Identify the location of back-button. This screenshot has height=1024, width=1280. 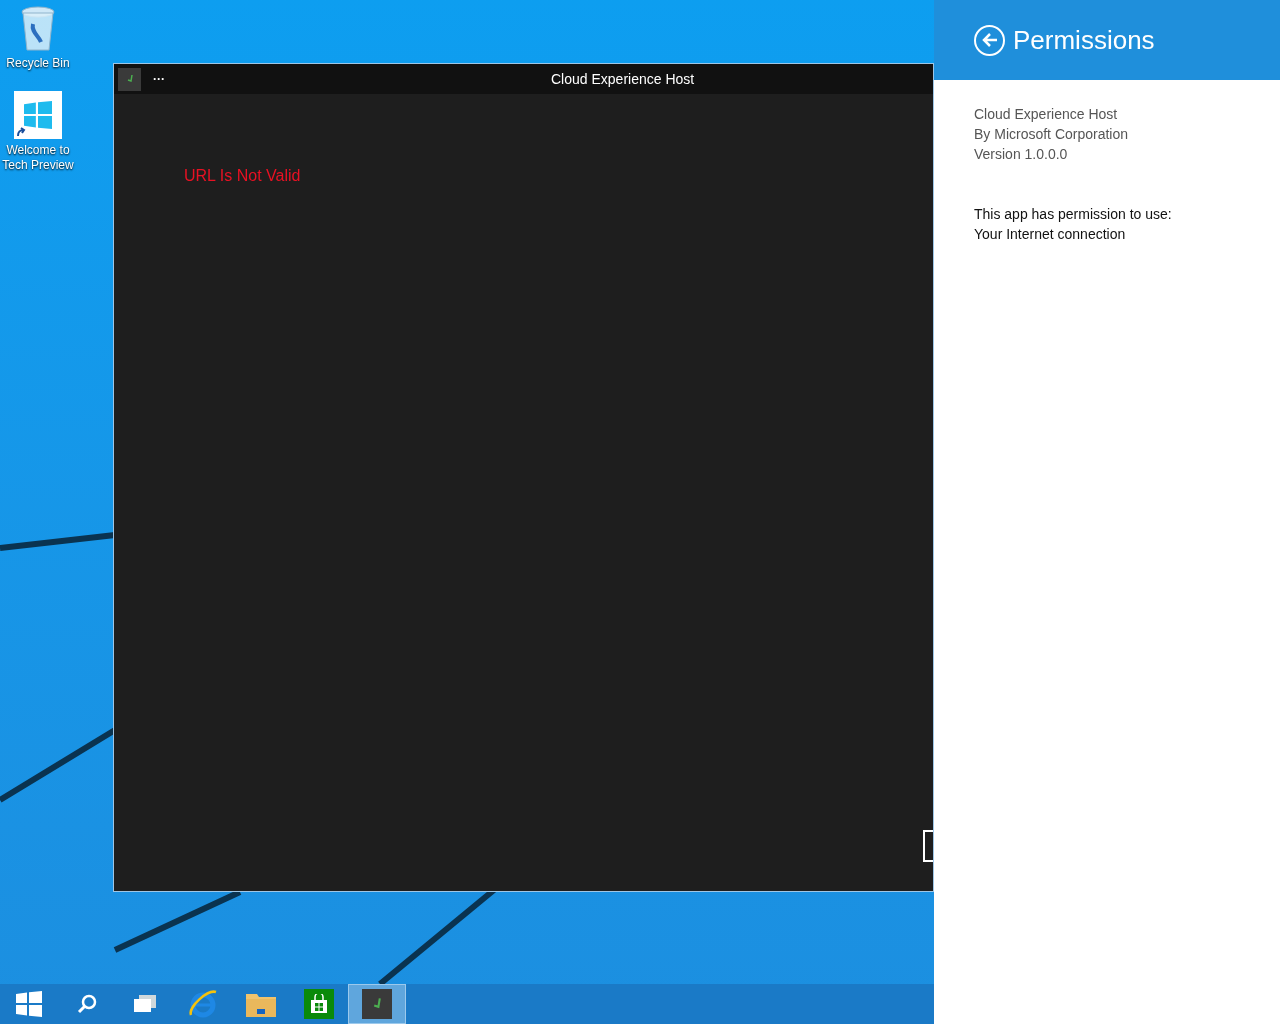
(989, 40).